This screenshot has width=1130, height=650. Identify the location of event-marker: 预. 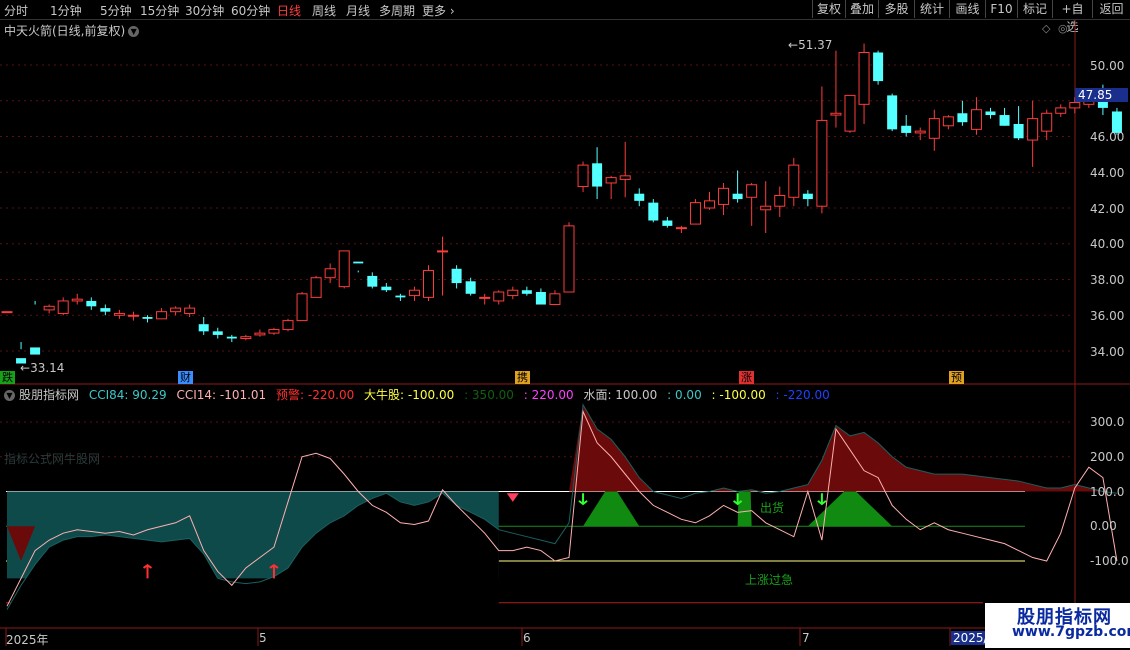
(956, 377).